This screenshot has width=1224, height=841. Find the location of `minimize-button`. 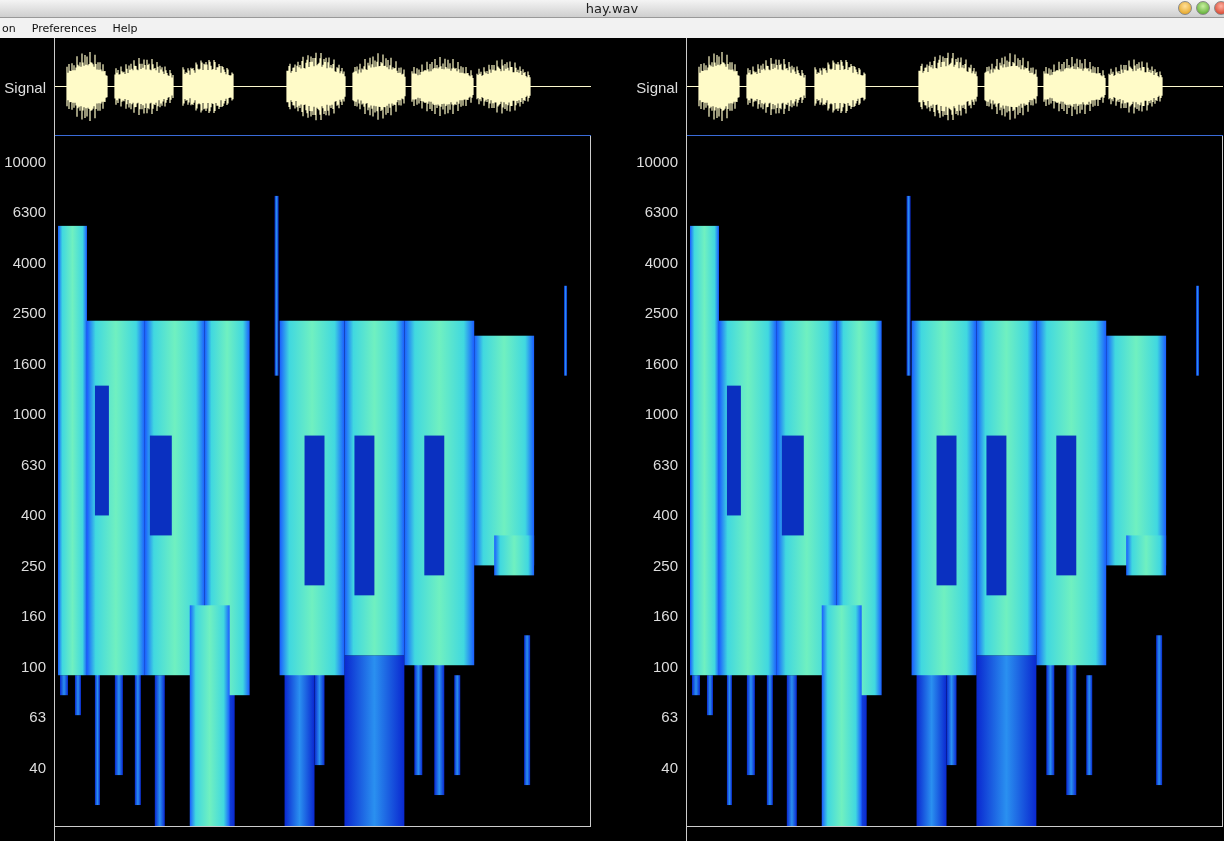

minimize-button is located at coordinates (1185, 8).